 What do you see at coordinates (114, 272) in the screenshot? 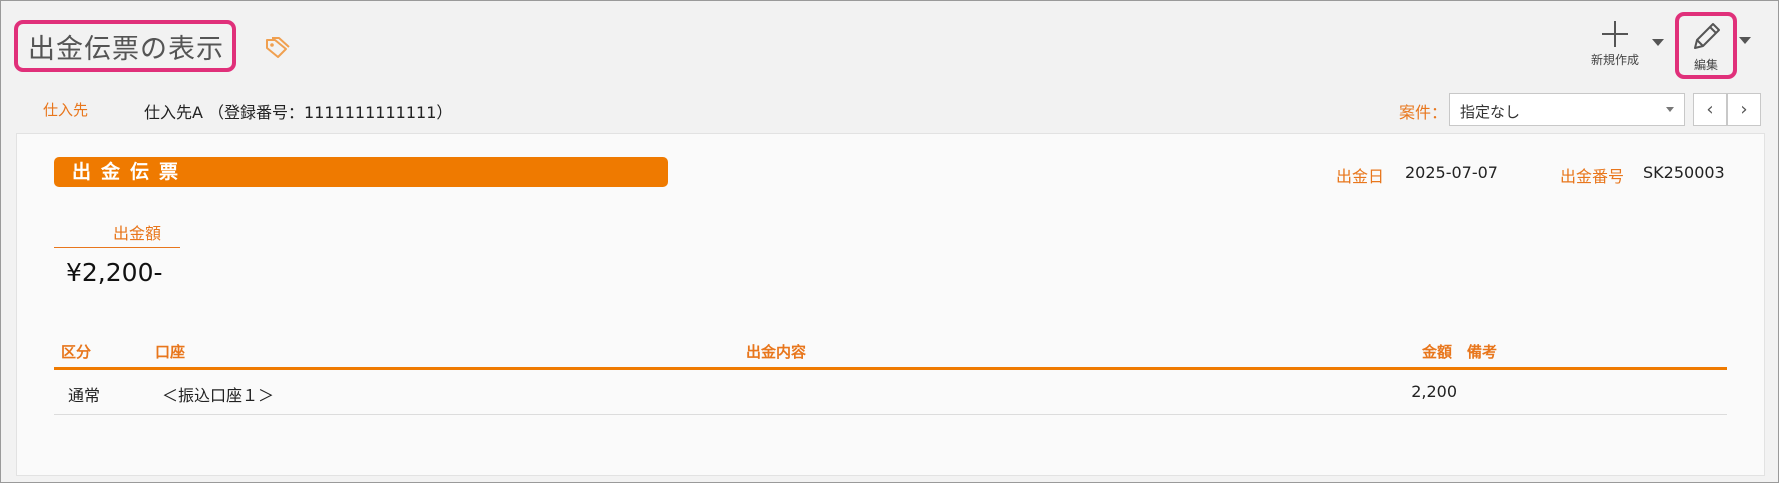
I see `amount-value: ¥2,200-` at bounding box center [114, 272].